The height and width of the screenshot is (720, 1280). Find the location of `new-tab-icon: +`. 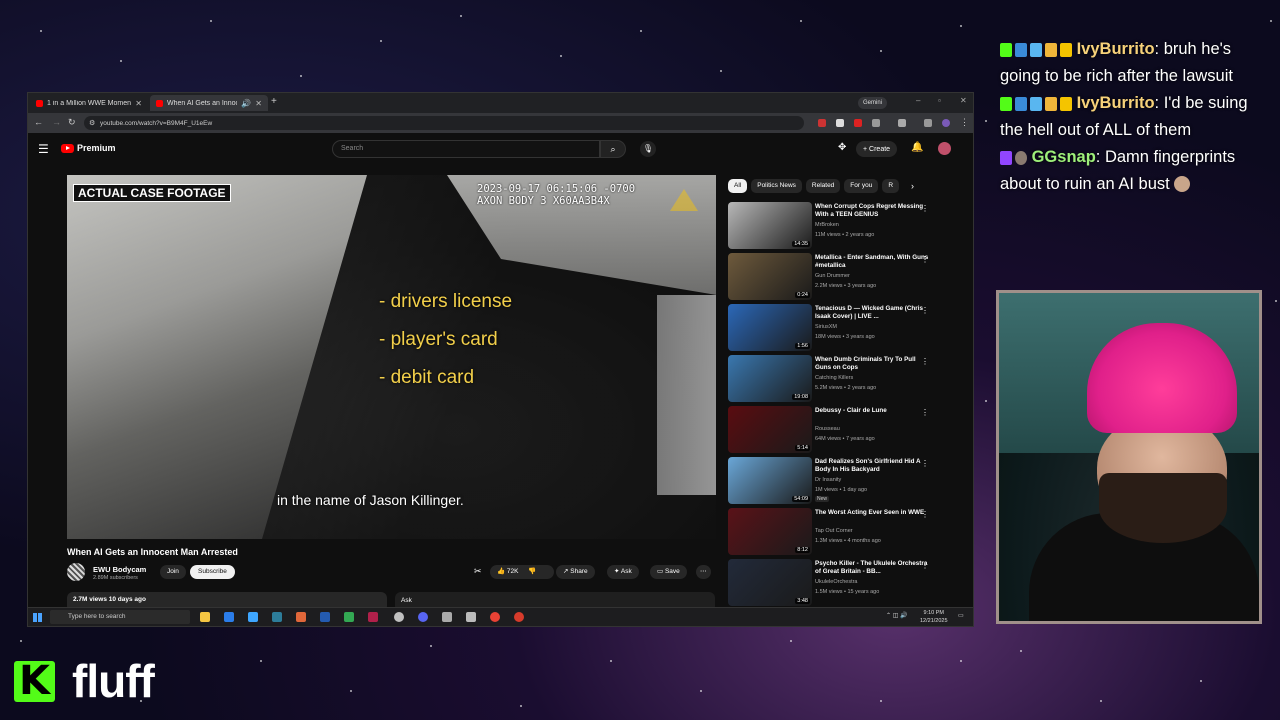

new-tab-icon: + is located at coordinates (274, 101).